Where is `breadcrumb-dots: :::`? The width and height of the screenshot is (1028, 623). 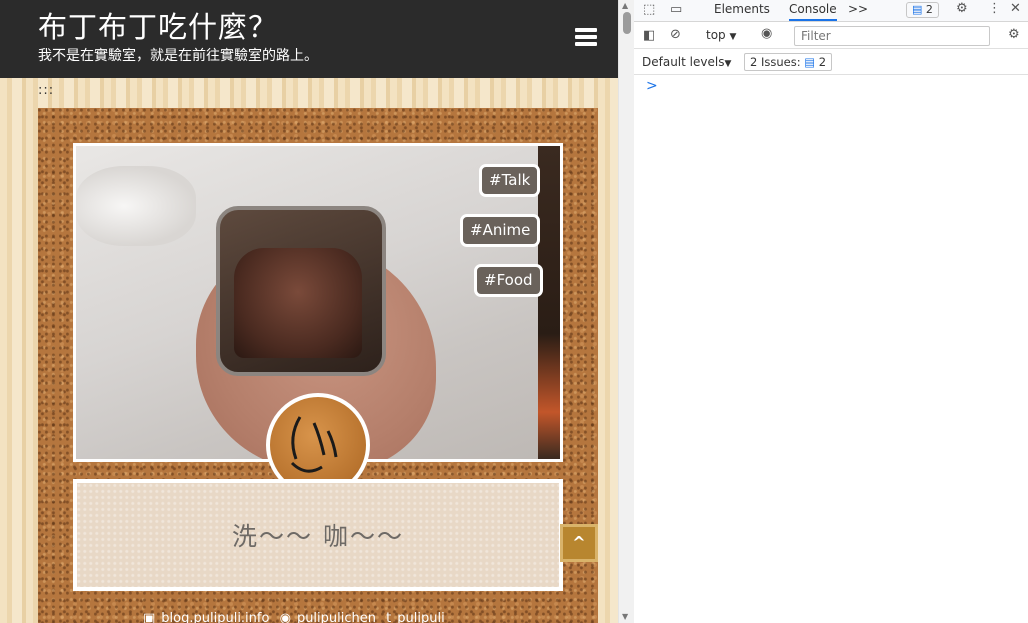 breadcrumb-dots: ::: is located at coordinates (46, 90).